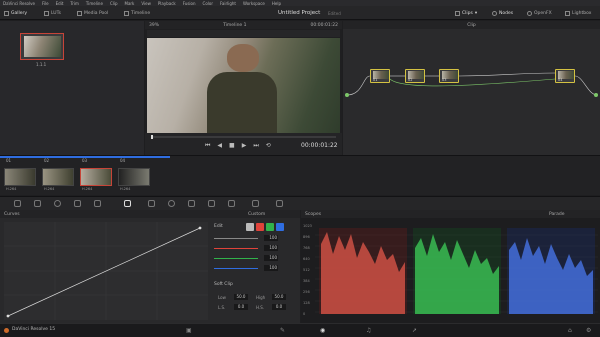 Image resolution: width=600 pixels, height=337 pixels. I want to click on skip-forward-icon: ⏭, so click(255, 146).